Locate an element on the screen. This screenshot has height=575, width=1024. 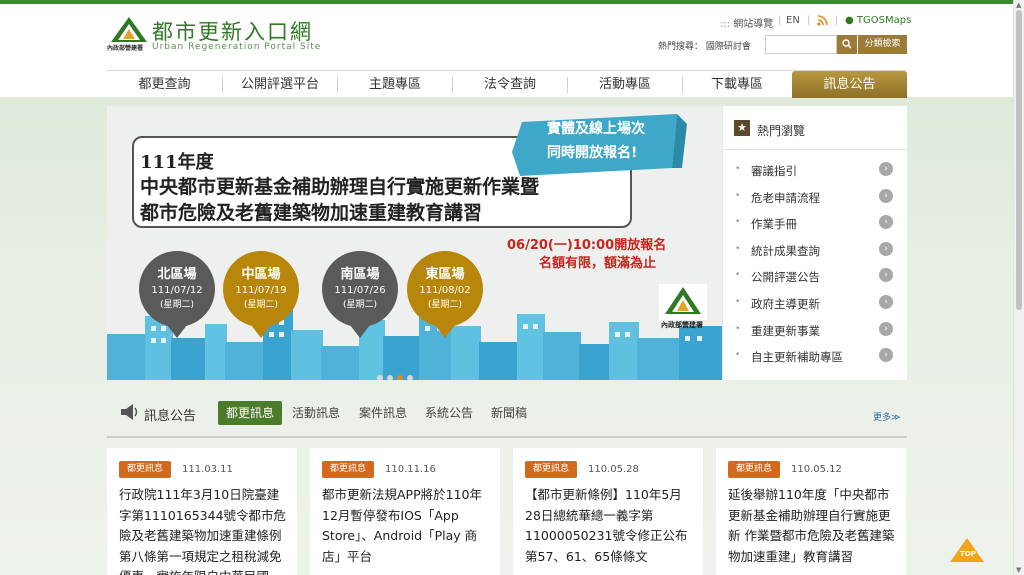
megaphone-icon is located at coordinates (129, 412).